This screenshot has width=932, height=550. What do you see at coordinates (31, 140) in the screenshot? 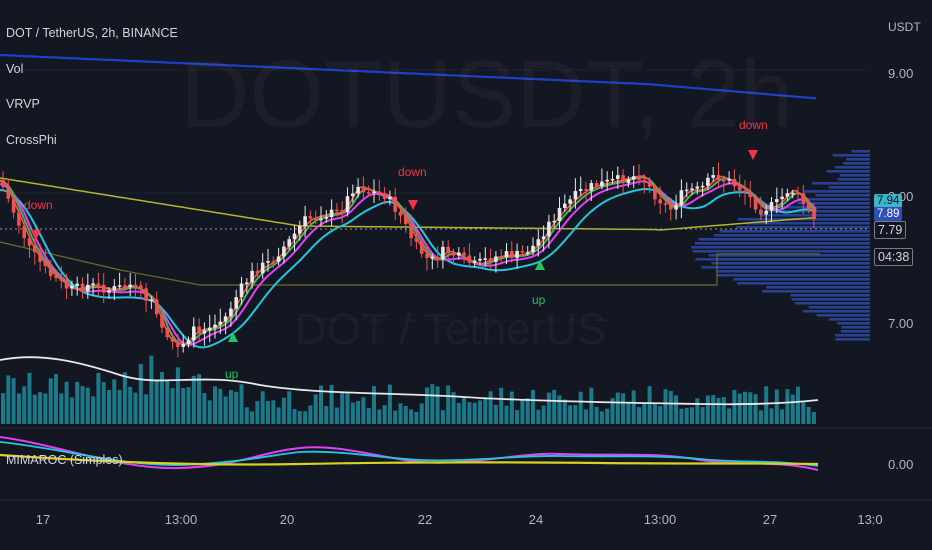
I see `indicator-crossphi: CrossPhi` at bounding box center [31, 140].